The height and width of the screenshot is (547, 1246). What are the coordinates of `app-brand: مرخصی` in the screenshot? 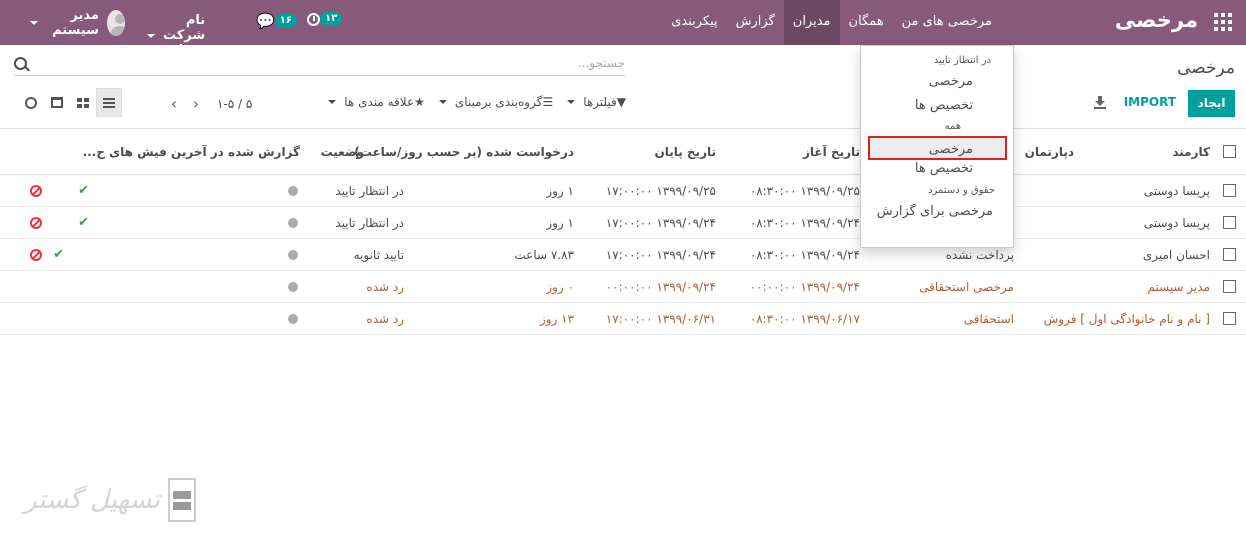 It's located at (1156, 20).